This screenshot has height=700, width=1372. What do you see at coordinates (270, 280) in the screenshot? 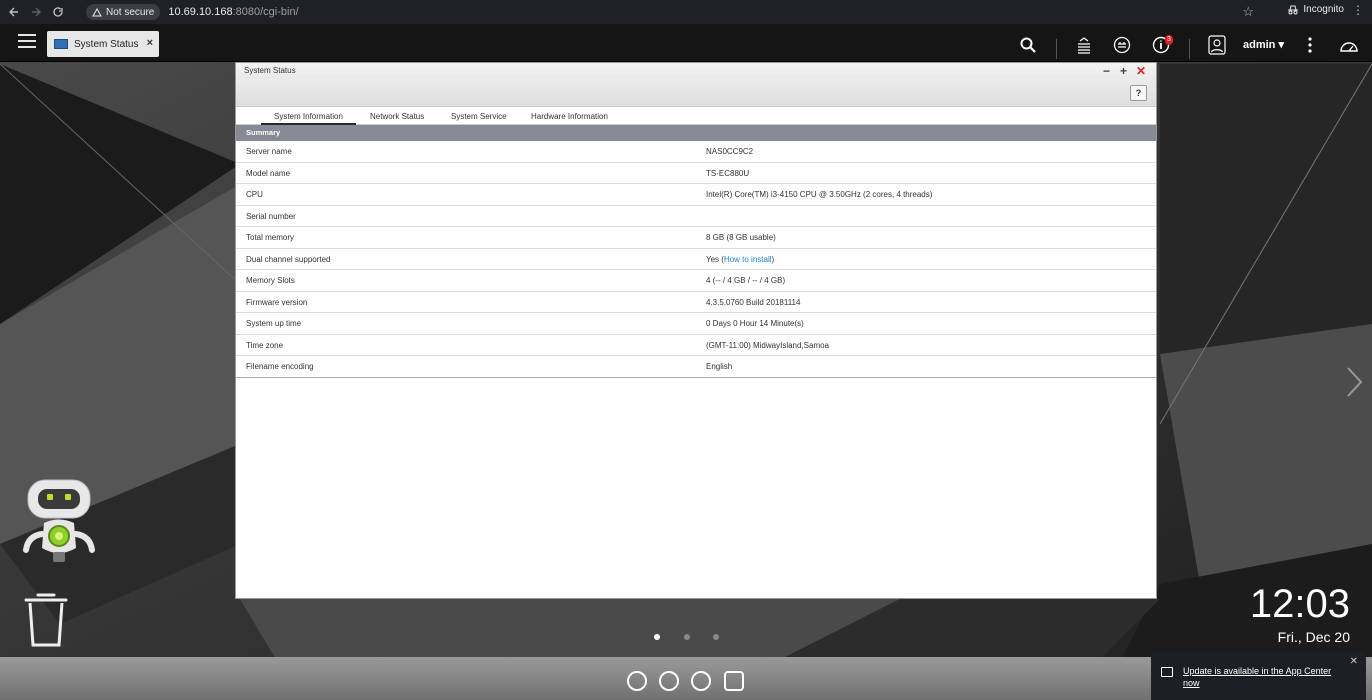
I see `row-label: Memory Slots` at bounding box center [270, 280].